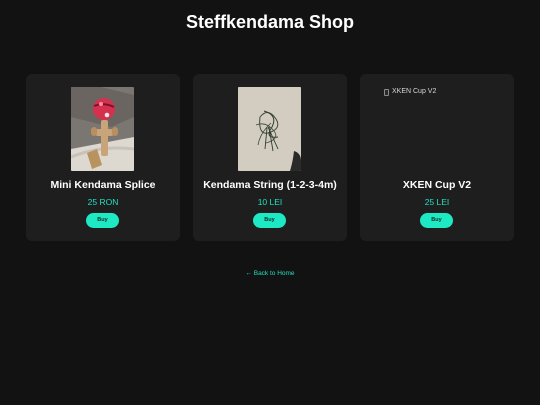  I want to click on kendama-string-photo, so click(269, 129).